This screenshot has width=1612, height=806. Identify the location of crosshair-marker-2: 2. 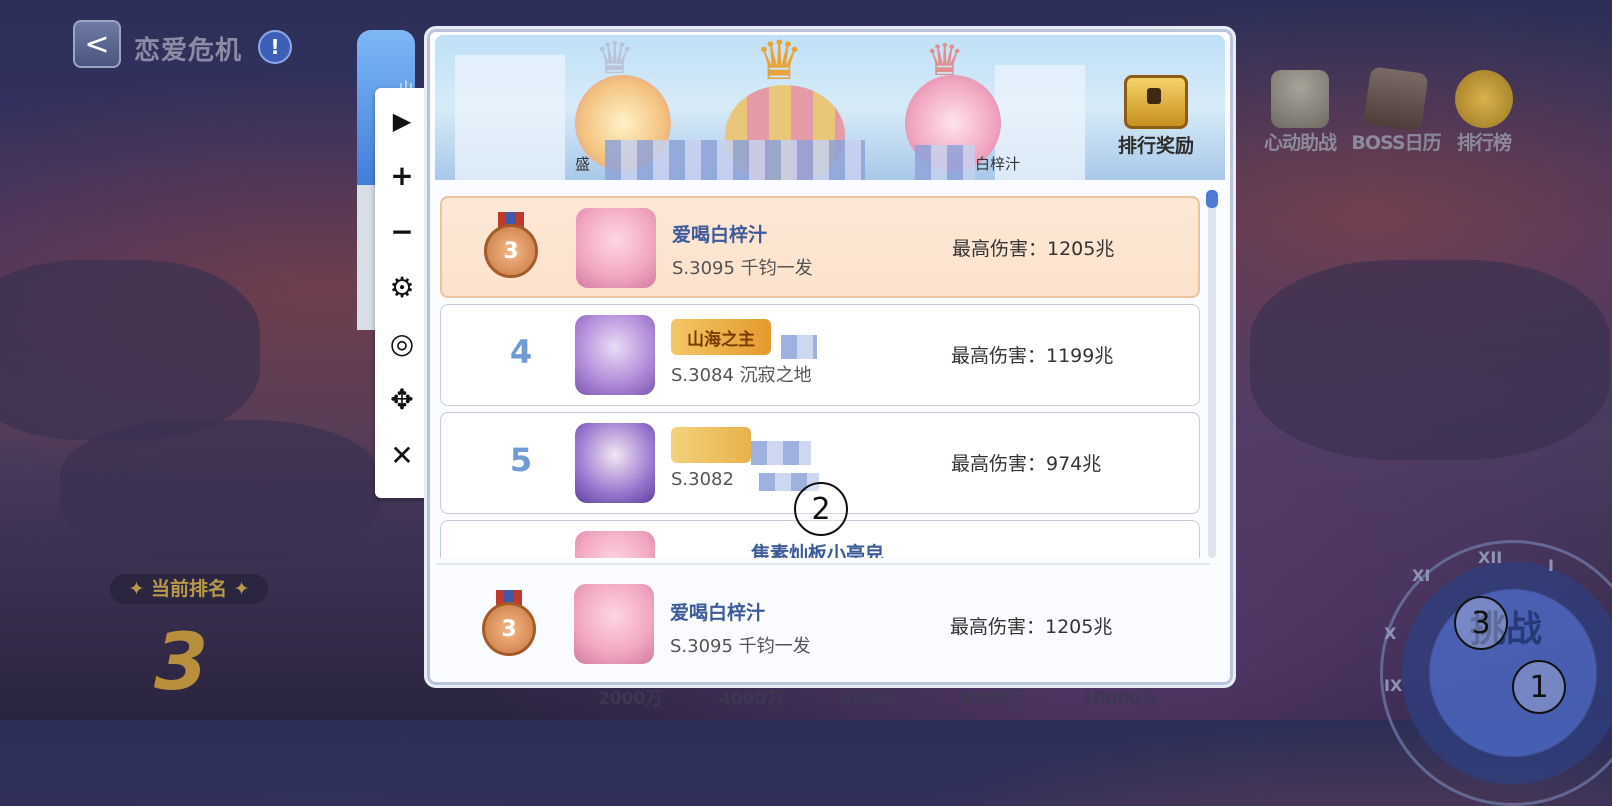
(821, 509).